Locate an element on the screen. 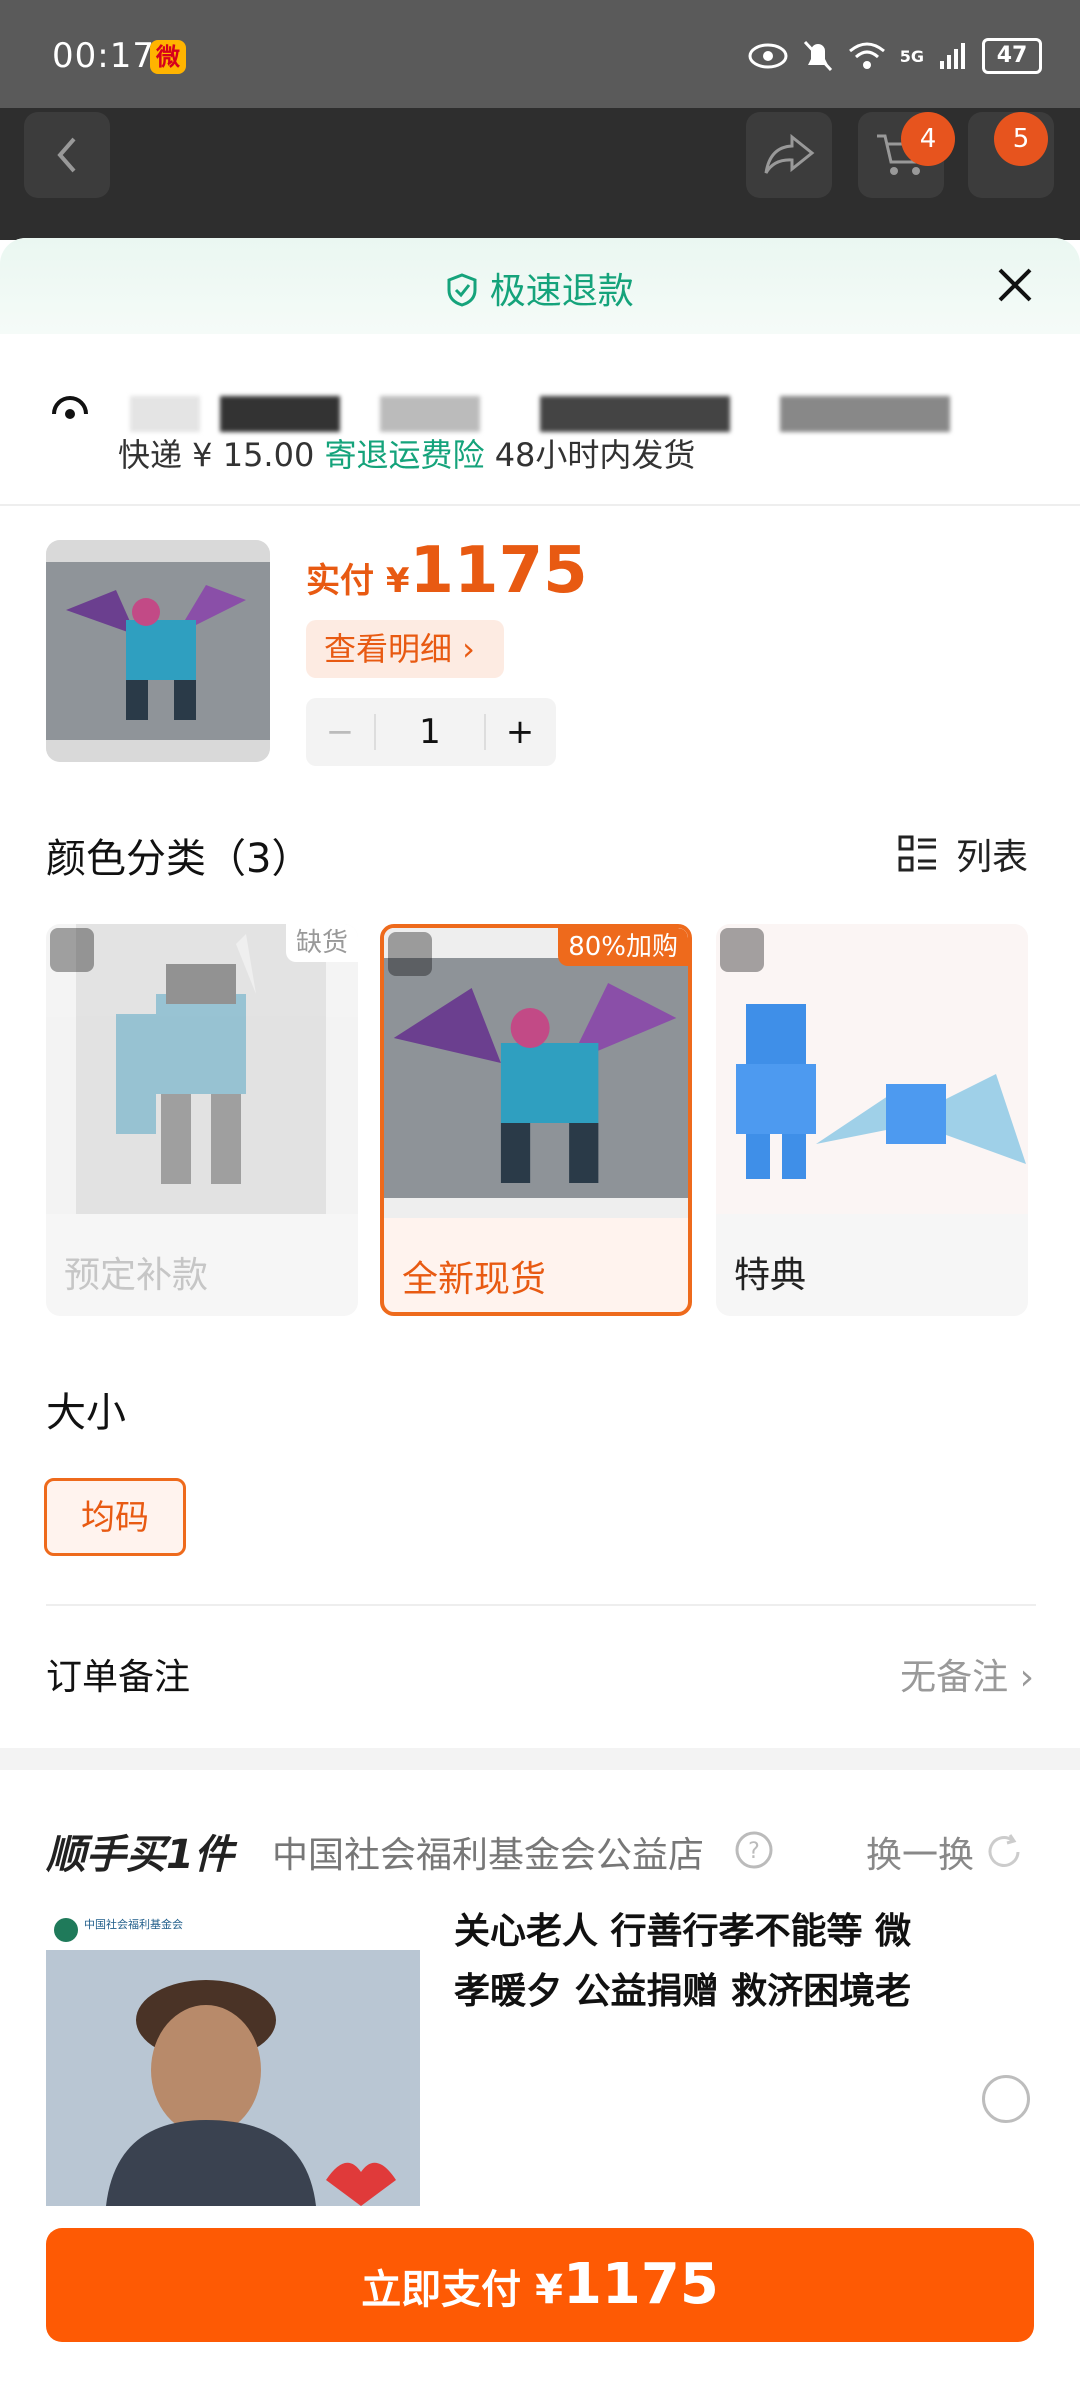 The width and height of the screenshot is (1080, 2389). refresh-icon is located at coordinates (1004, 1850).